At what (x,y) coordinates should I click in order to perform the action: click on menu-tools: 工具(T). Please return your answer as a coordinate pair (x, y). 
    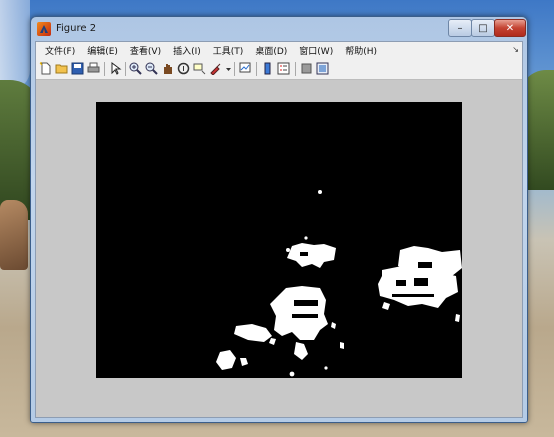
    Looking at the image, I should click on (228, 50).